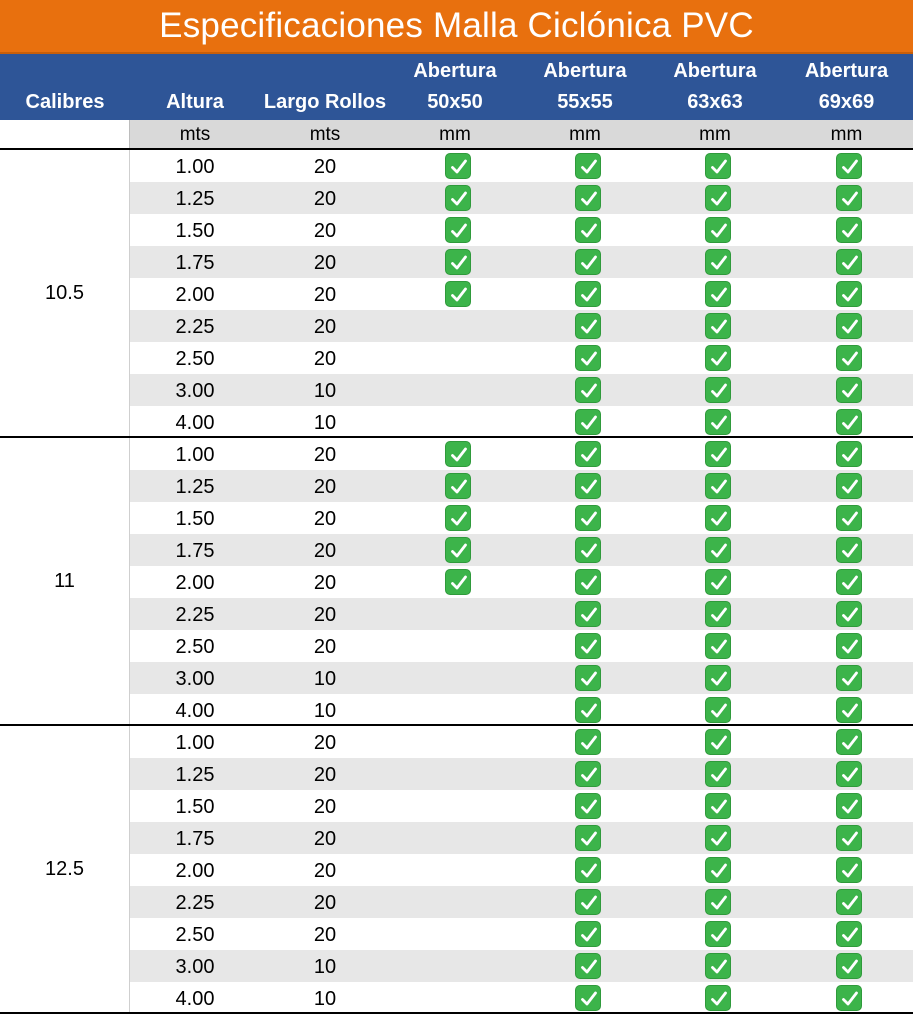 This screenshot has height=1016, width=913. What do you see at coordinates (521, 486) in the screenshot?
I see `table-row: 1.25 20` at bounding box center [521, 486].